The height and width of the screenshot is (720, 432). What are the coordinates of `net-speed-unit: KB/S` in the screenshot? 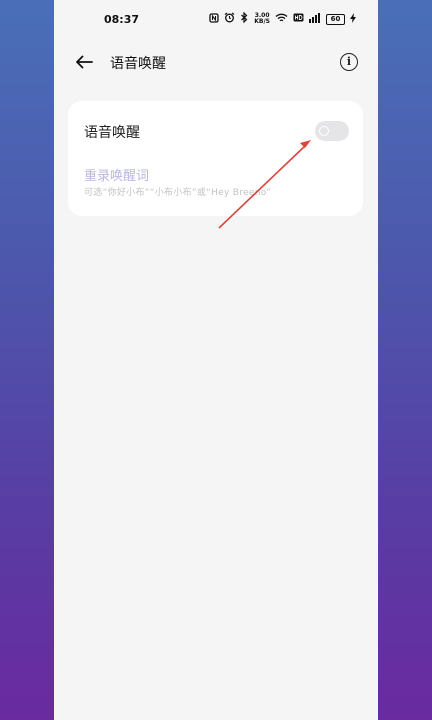 It's located at (262, 21).